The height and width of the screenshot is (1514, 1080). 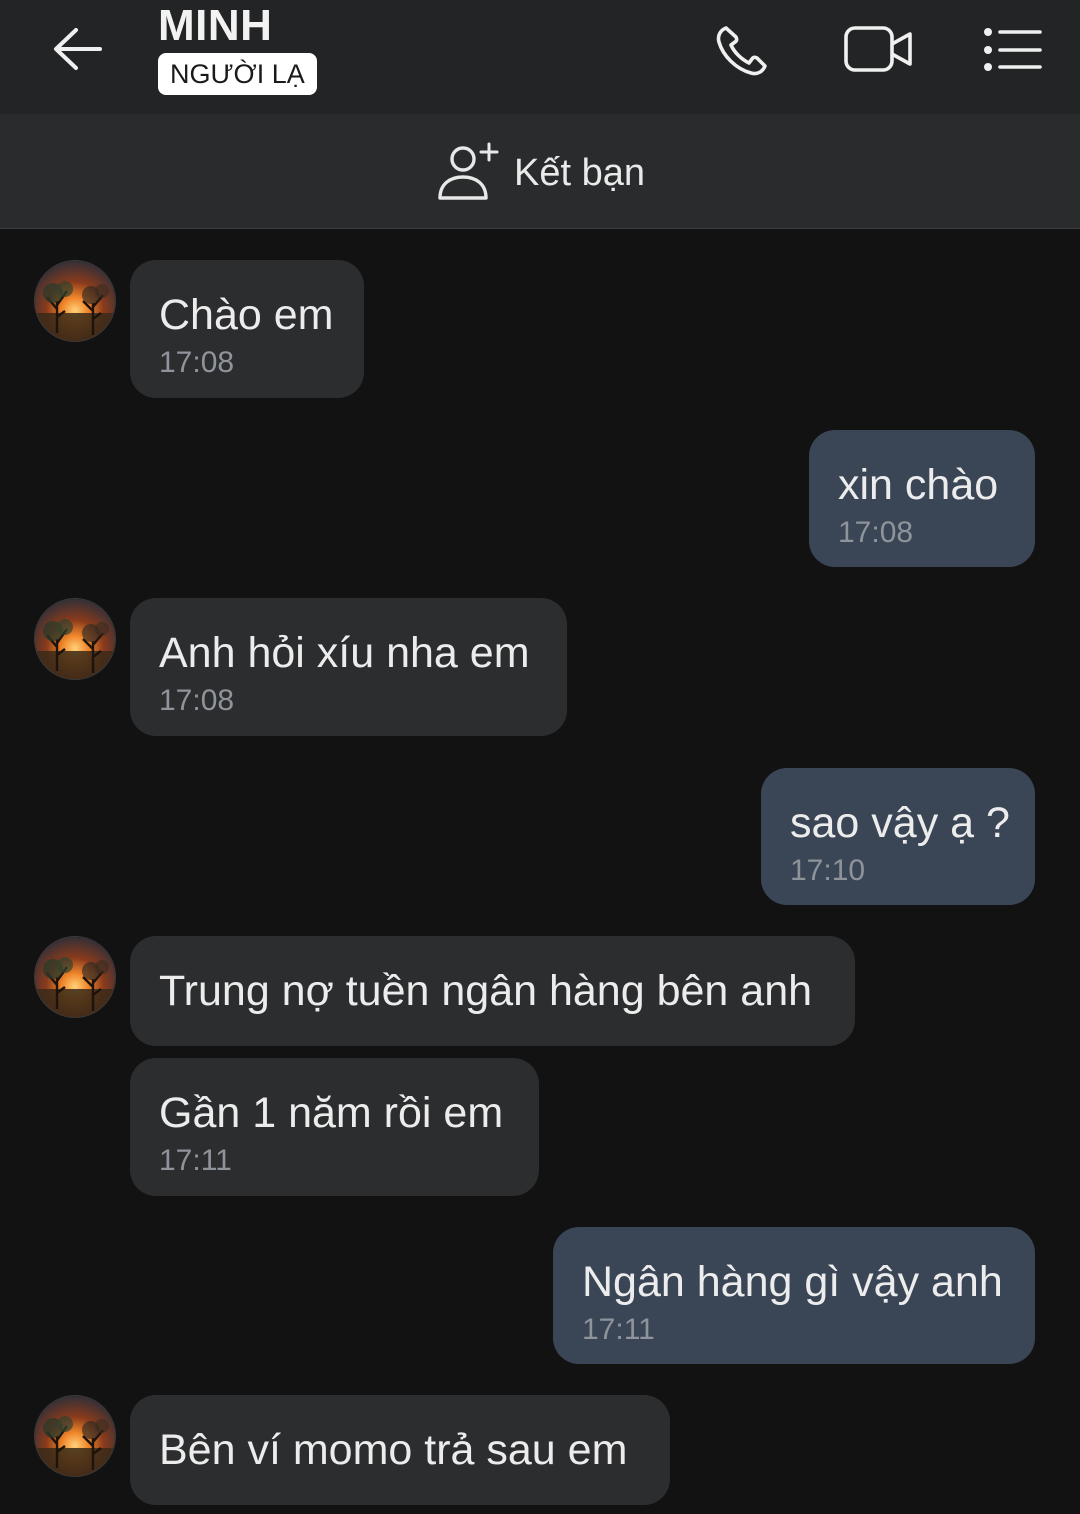 I want to click on message-bubble-outgoing: sao vậy ạ ? 17:10, so click(x=898, y=836).